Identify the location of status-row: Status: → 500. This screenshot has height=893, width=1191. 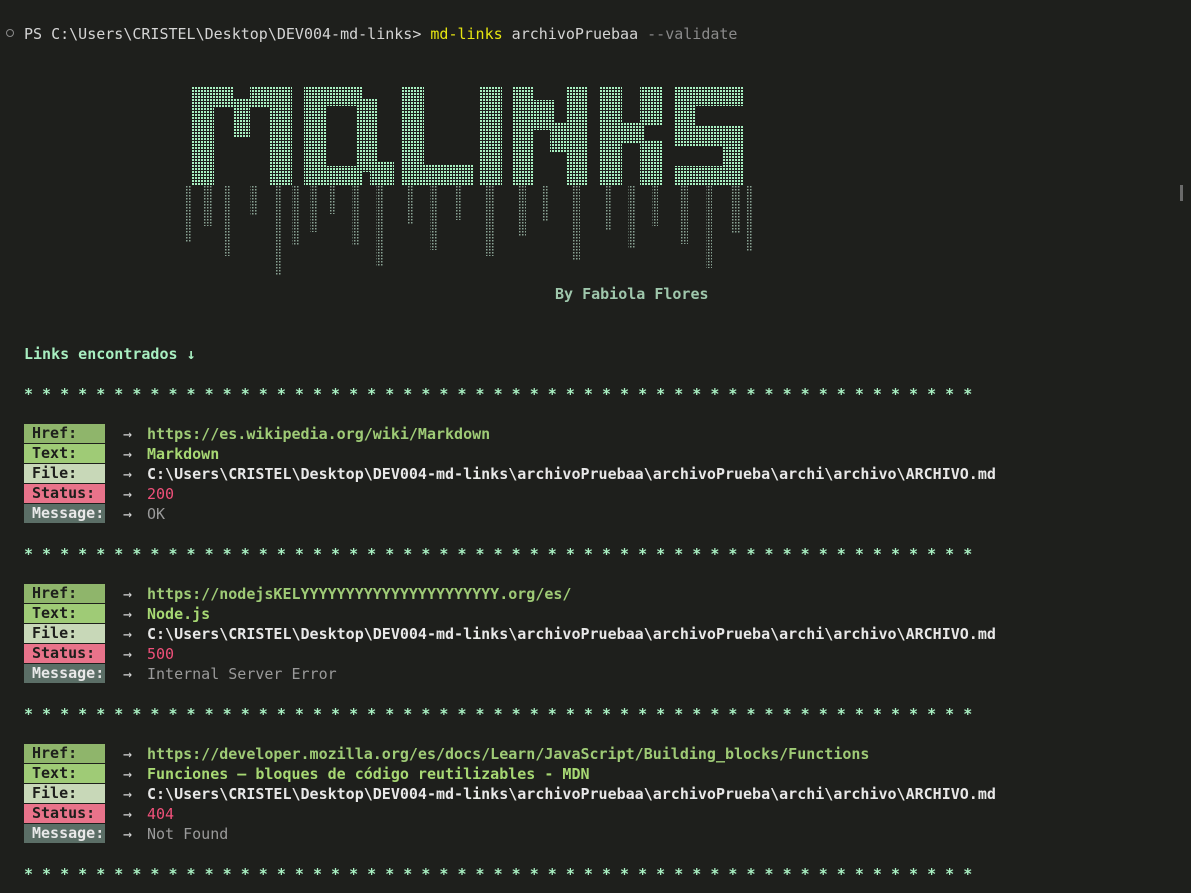
(510, 654).